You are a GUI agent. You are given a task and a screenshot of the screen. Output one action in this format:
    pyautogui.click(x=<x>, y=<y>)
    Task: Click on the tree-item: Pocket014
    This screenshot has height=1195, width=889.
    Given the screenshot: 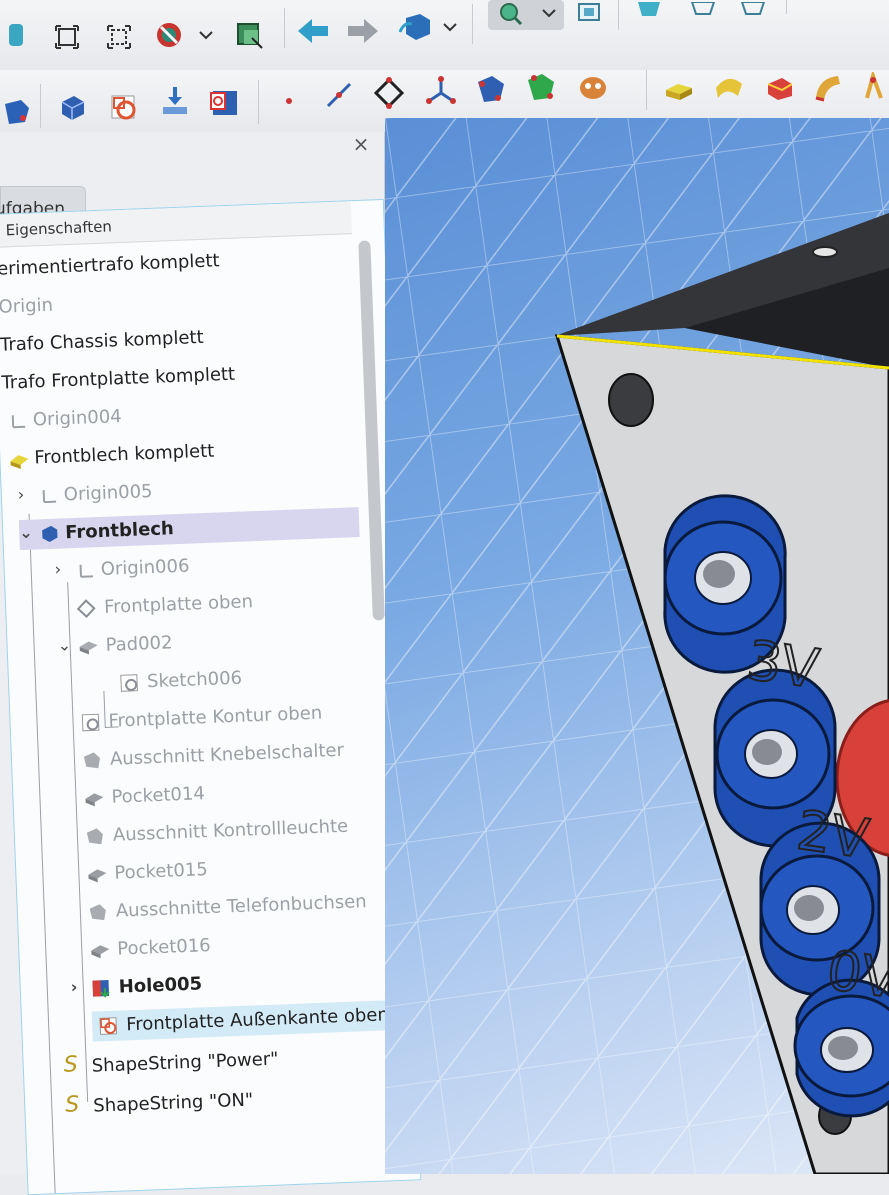 What is the action you would take?
    pyautogui.click(x=144, y=798)
    